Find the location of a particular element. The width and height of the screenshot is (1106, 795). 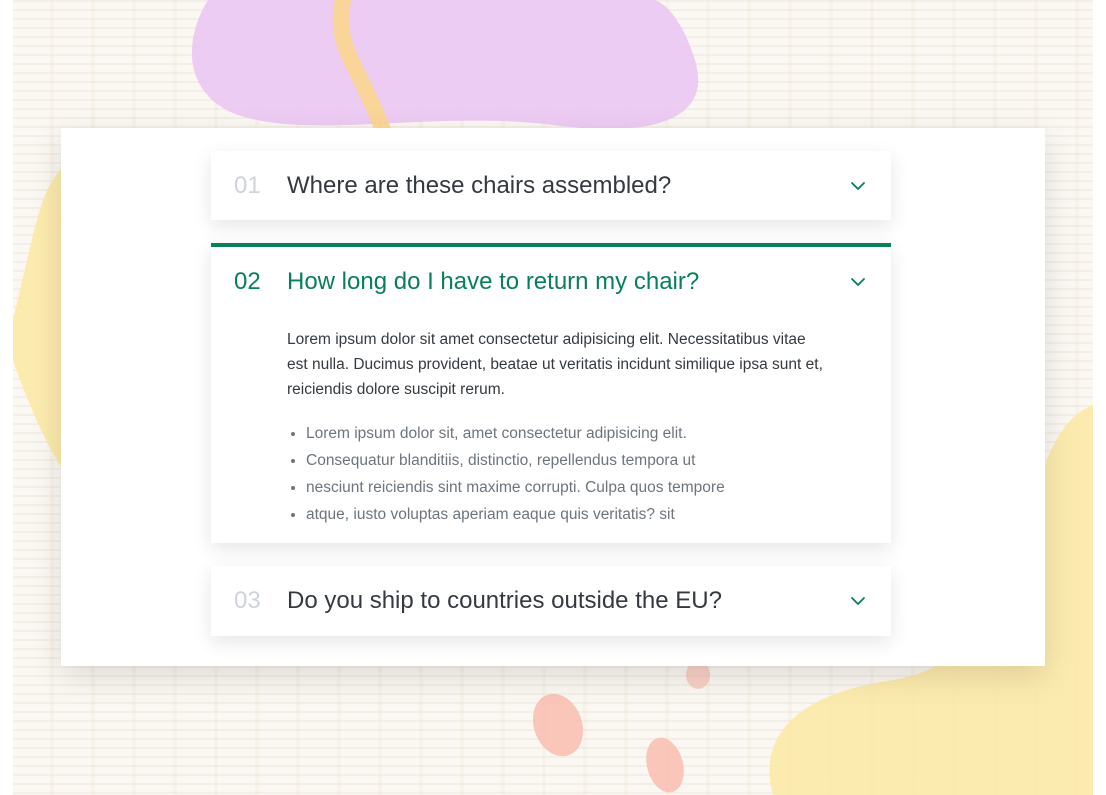

purple-blob is located at coordinates (445, 64).